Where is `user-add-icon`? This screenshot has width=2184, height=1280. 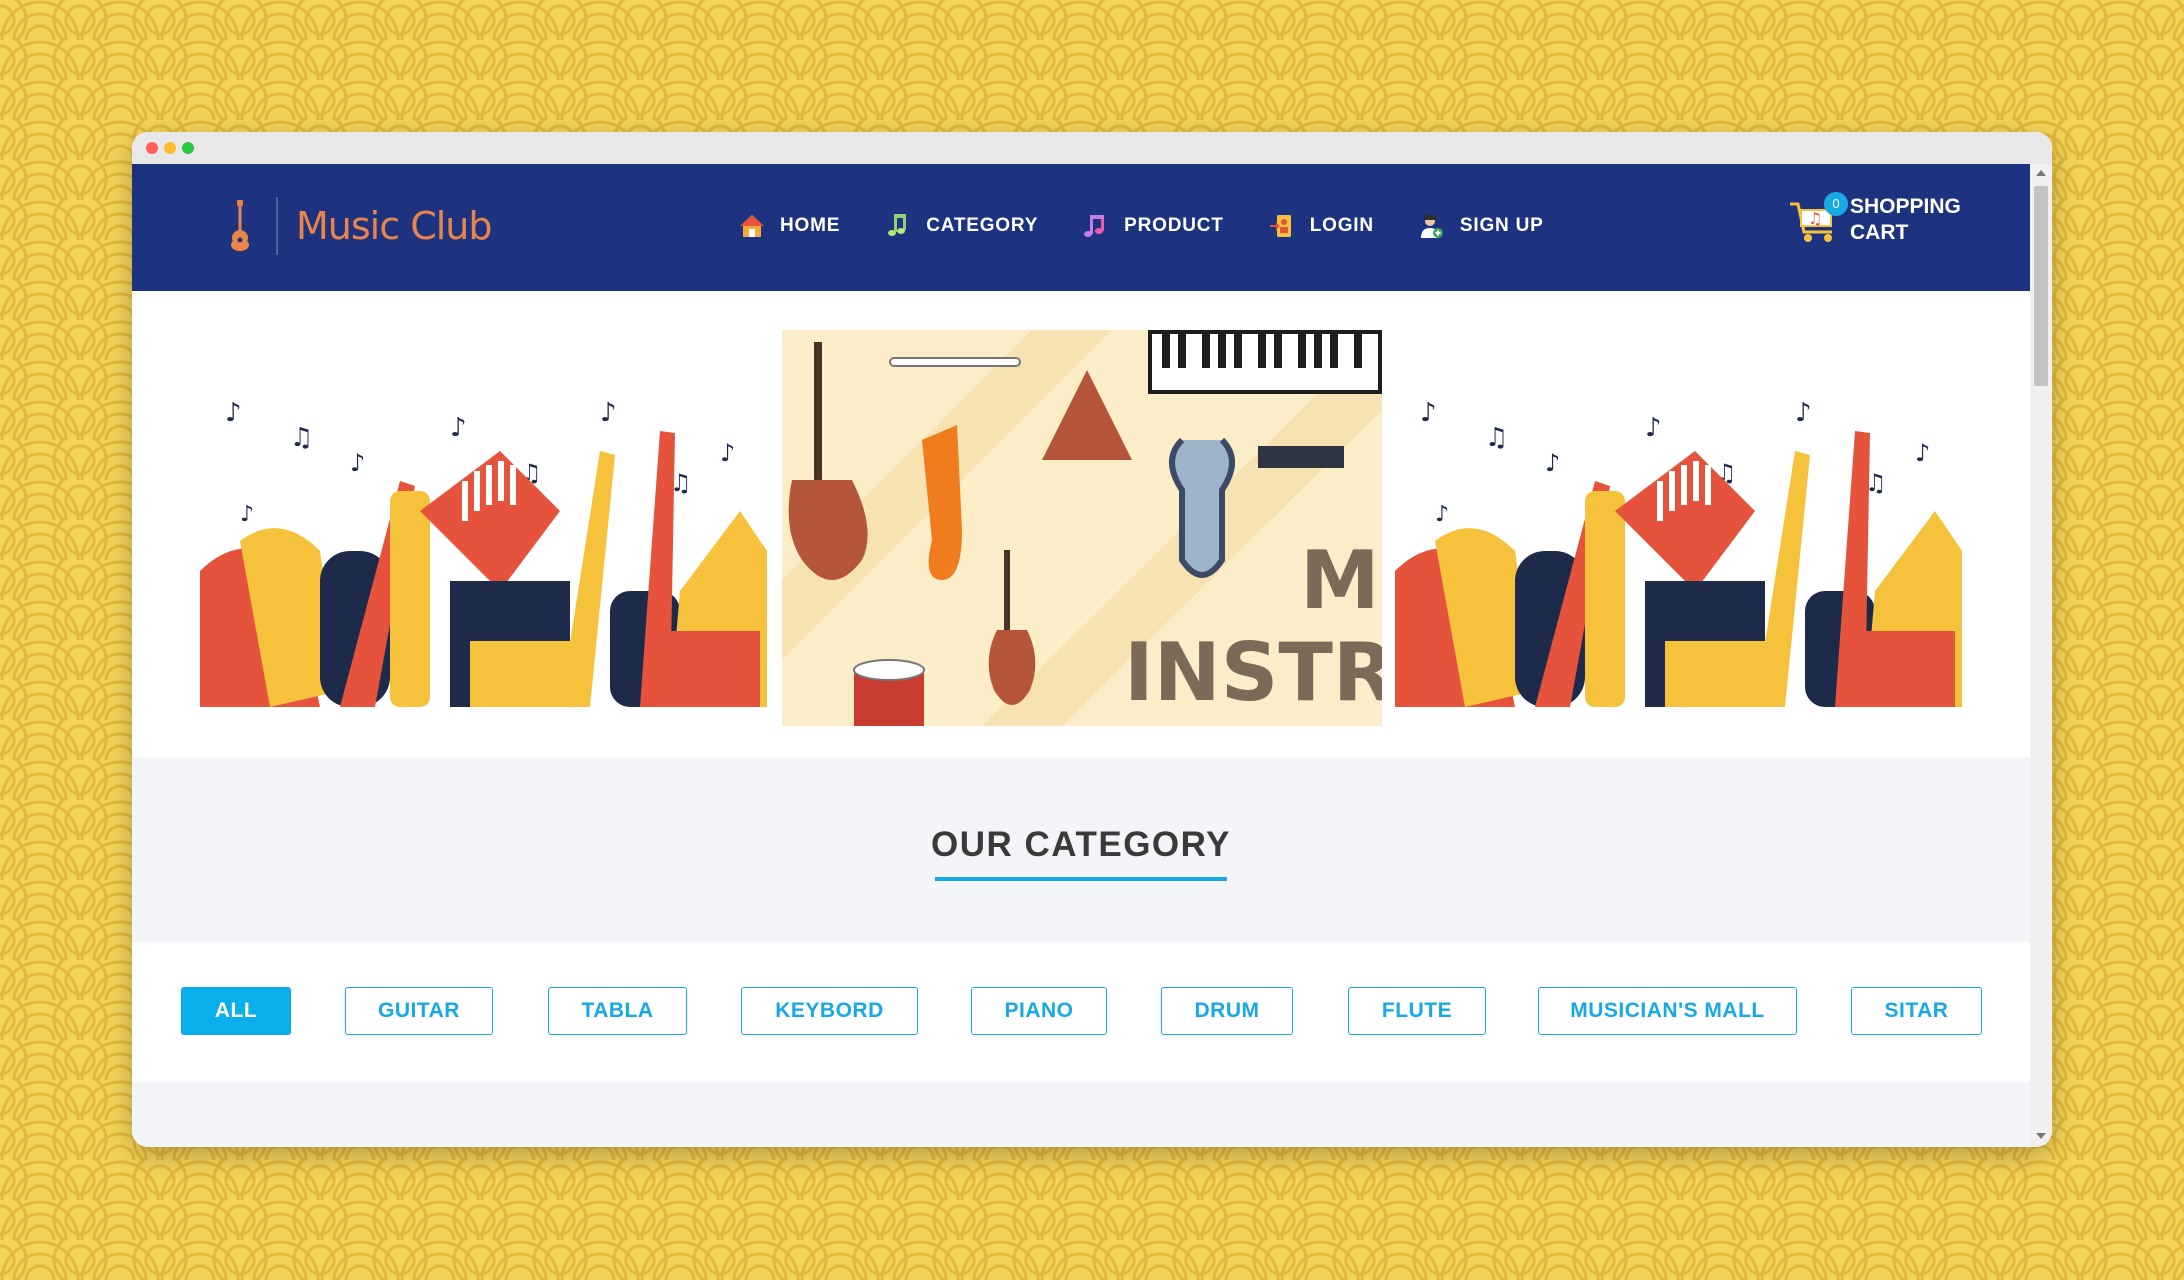
user-add-icon is located at coordinates (1431, 226).